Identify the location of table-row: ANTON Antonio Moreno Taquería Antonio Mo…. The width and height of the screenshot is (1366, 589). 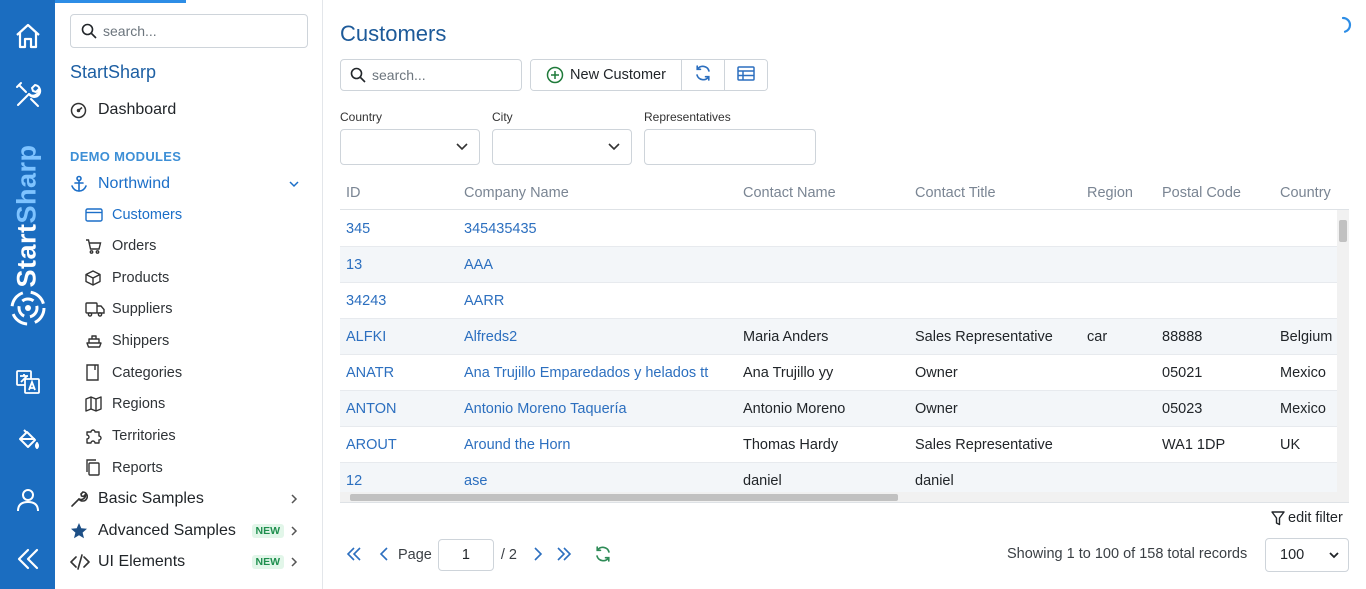
(838, 409).